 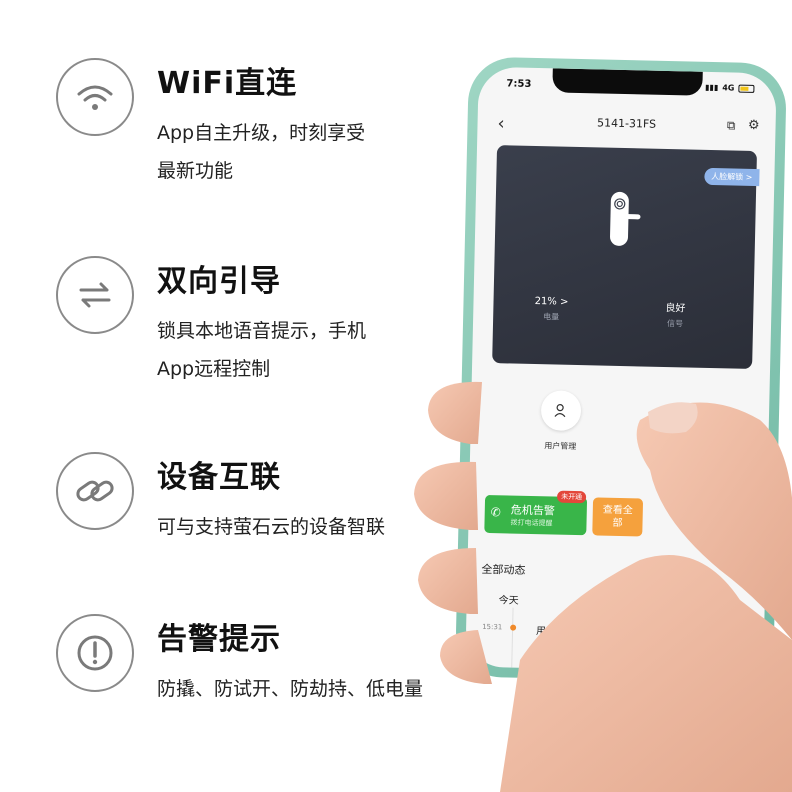 What do you see at coordinates (261, 152) in the screenshot?
I see `feature-desc: App自主升级，时刻享受 最新功能` at bounding box center [261, 152].